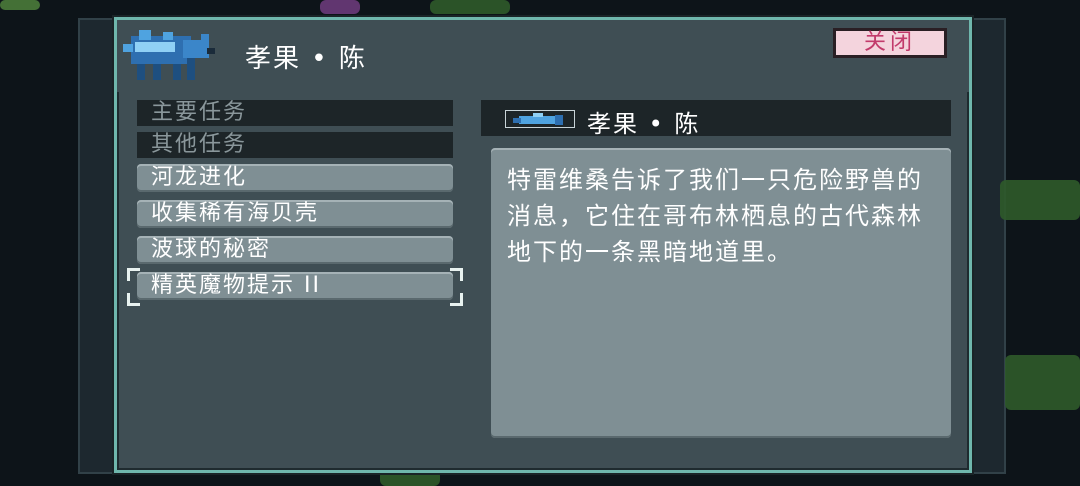 The width and height of the screenshot is (1080, 486). Describe the element at coordinates (295, 214) in the screenshot. I see `quest-item: 收集稀有海贝壳` at that location.